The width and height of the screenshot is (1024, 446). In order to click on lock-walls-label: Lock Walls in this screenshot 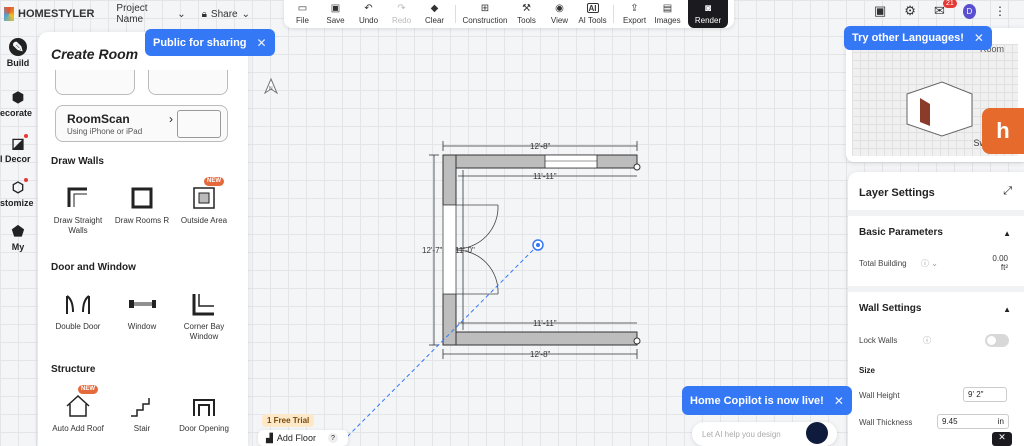, I will do `click(878, 340)`.